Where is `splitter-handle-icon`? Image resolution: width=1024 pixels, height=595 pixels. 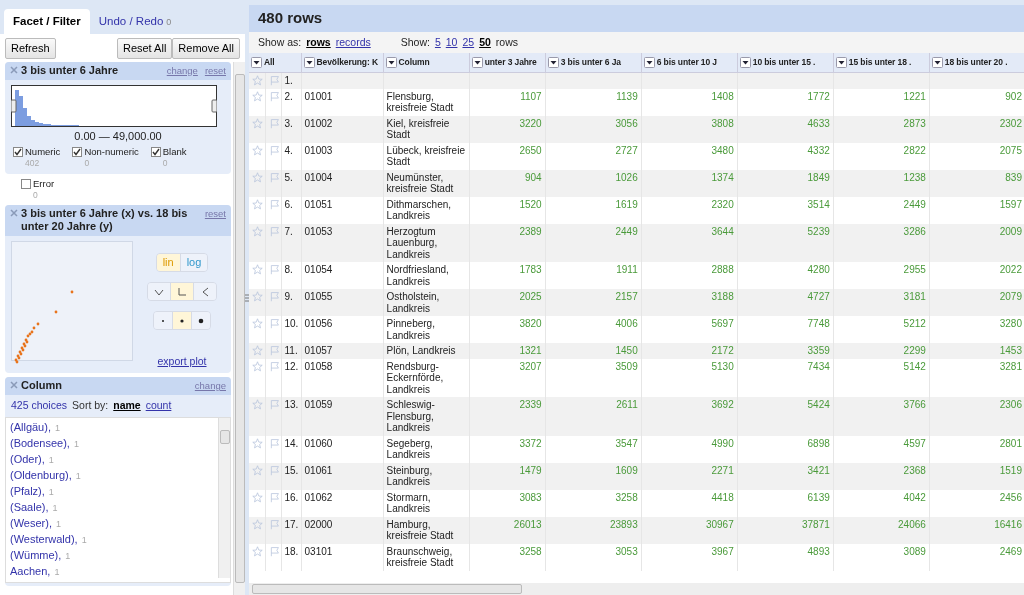
splitter-handle-icon is located at coordinates (247, 297).